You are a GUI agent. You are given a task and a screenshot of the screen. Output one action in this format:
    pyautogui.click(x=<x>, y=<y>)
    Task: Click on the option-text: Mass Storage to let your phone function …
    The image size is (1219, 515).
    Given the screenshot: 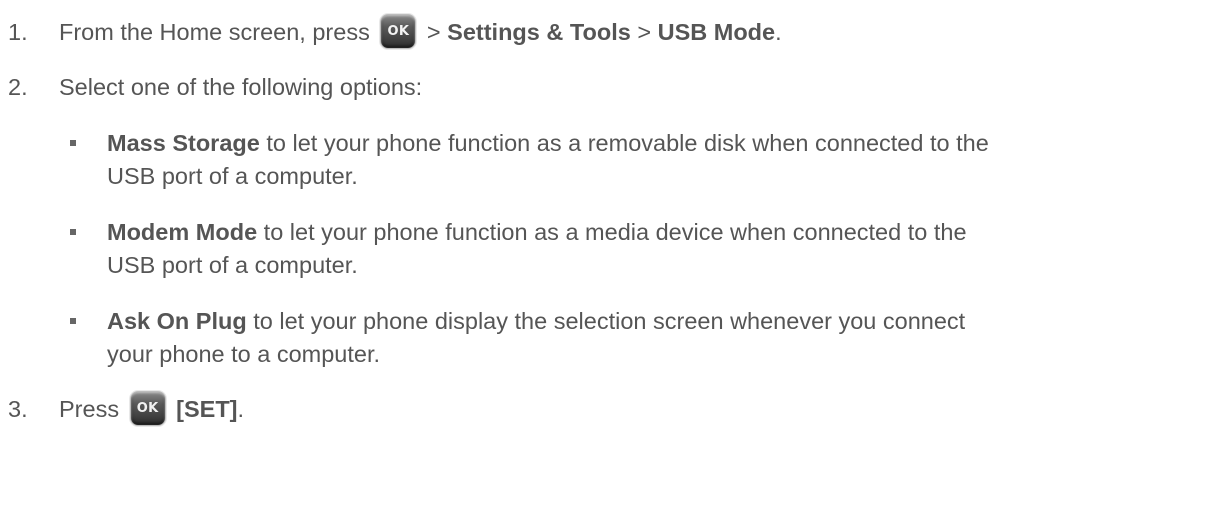 What is the action you would take?
    pyautogui.click(x=548, y=143)
    